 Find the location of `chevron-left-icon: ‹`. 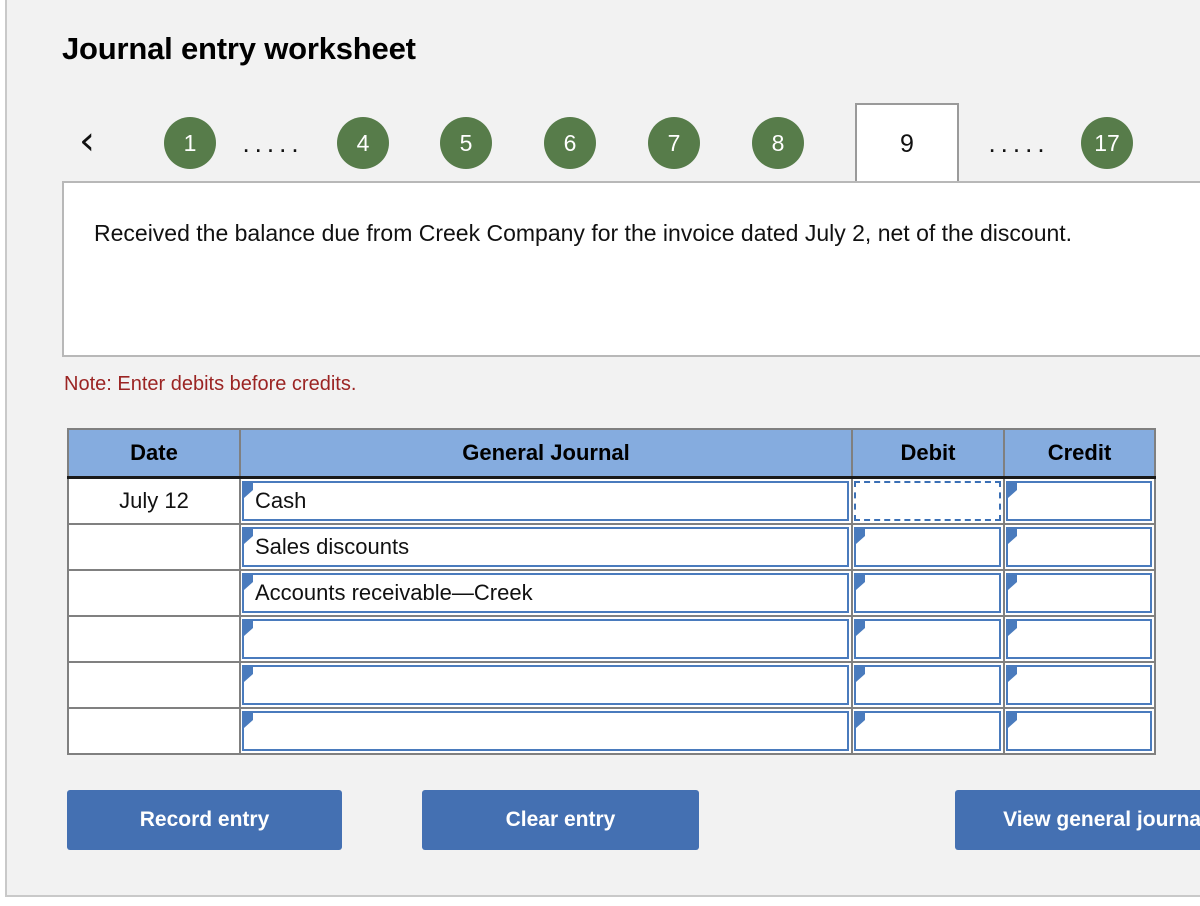

chevron-left-icon: ‹ is located at coordinates (87, 143).